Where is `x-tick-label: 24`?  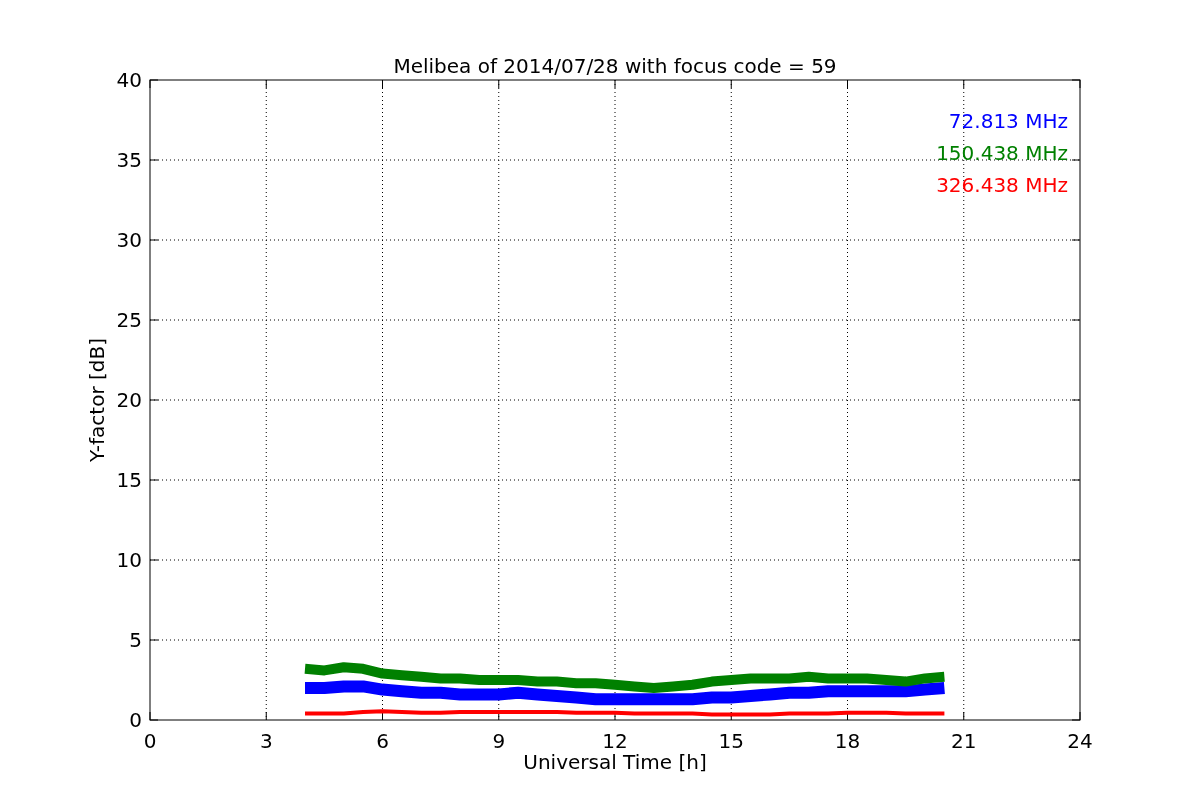
x-tick-label: 24 is located at coordinates (1080, 741).